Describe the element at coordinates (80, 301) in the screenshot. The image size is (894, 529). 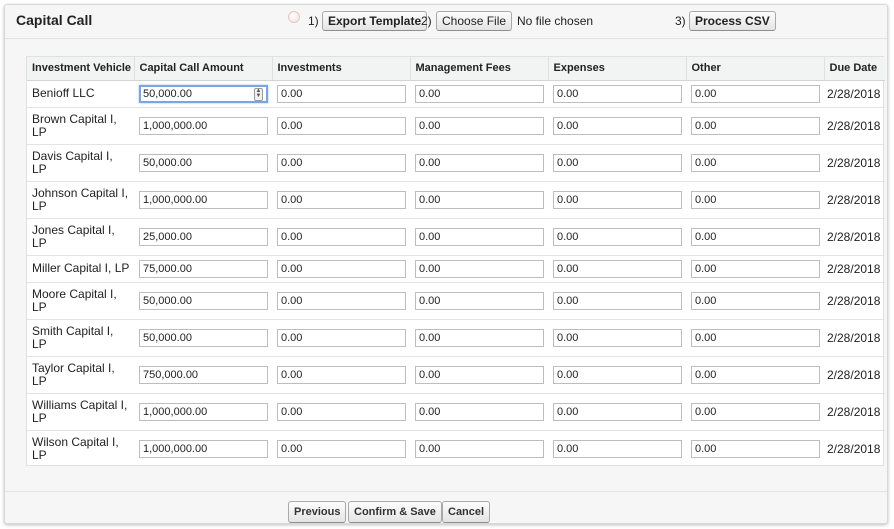
I see `investment-vehicle-cell: Moore Capital I, LP` at that location.